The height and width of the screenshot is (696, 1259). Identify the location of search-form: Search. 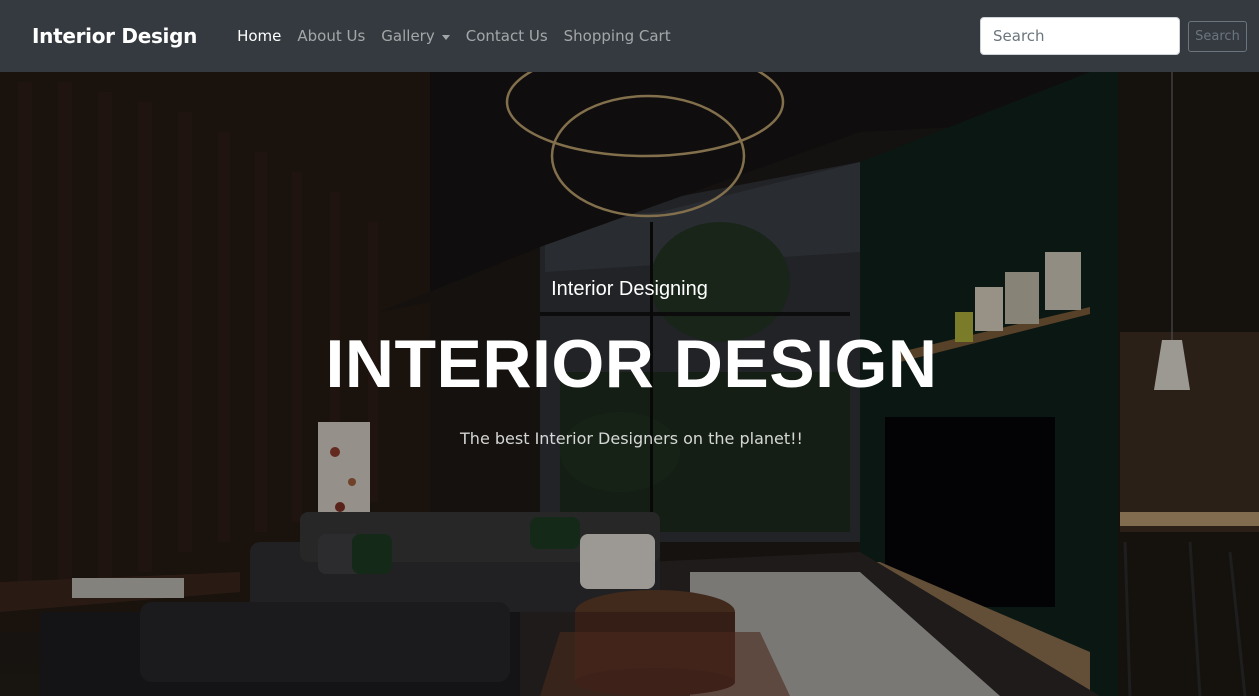
(1113, 36).